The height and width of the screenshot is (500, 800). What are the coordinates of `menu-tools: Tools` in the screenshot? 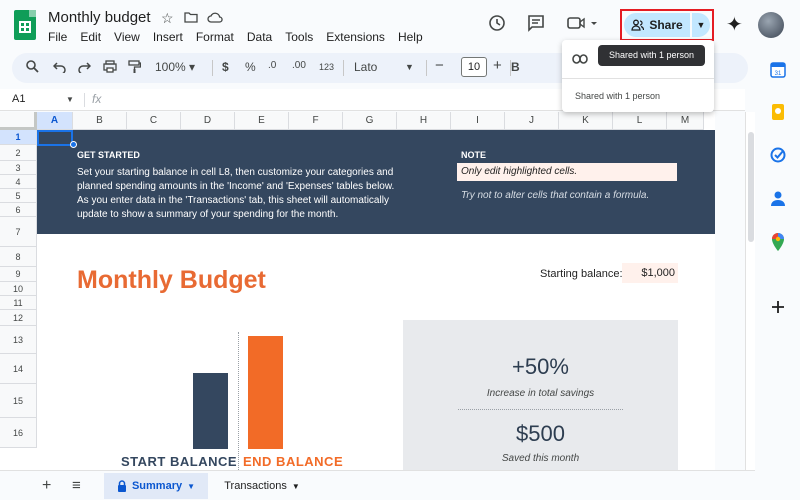 It's located at (299, 37).